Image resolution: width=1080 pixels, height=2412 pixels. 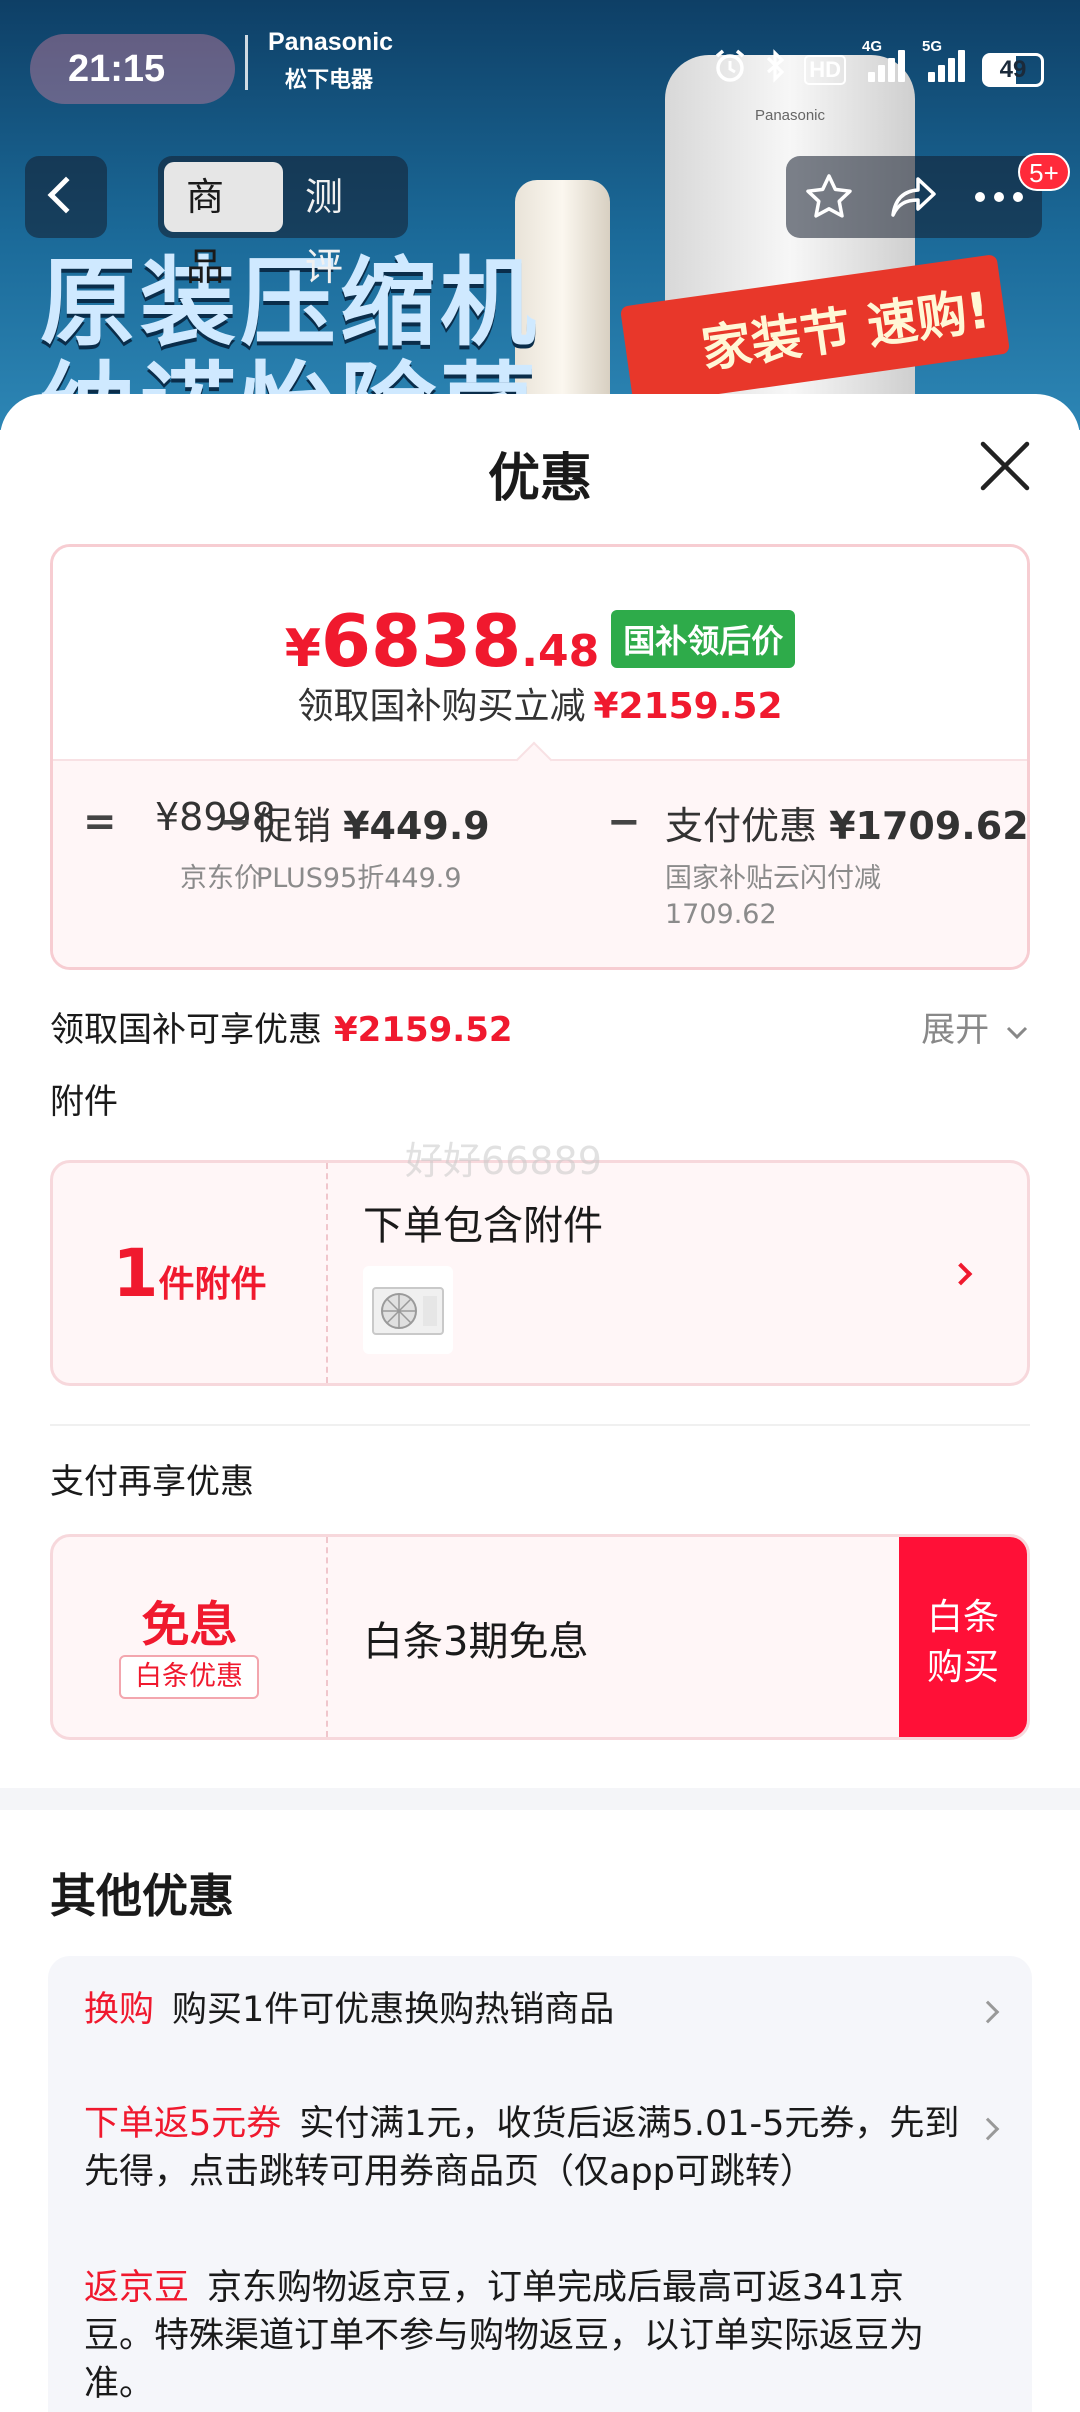 What do you see at coordinates (773, 897) in the screenshot?
I see `pay-discount-note: 国家补贴云闪付减 1709.62` at bounding box center [773, 897].